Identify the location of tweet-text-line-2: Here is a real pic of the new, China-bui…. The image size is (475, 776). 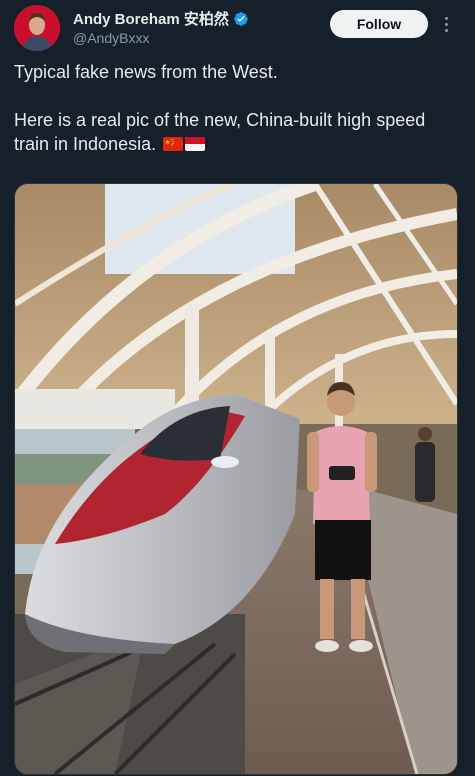
(220, 132).